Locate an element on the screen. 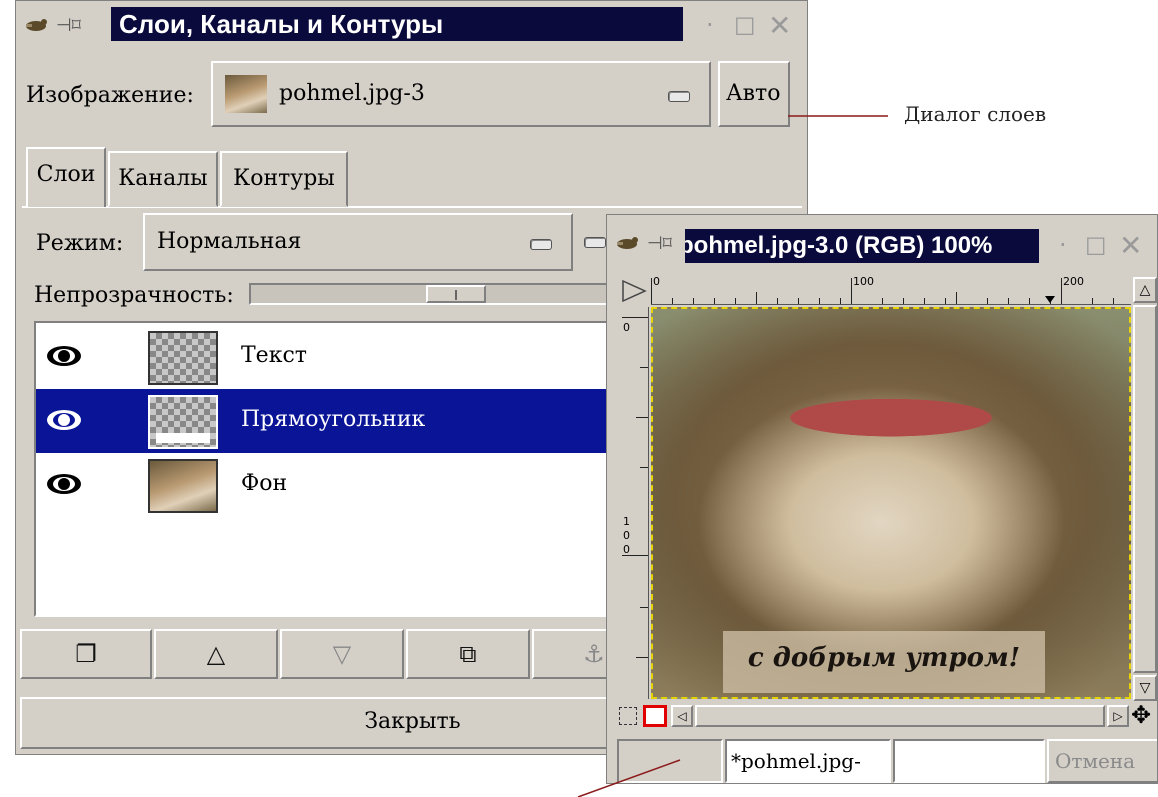  quickmask-on-icon is located at coordinates (655, 716).